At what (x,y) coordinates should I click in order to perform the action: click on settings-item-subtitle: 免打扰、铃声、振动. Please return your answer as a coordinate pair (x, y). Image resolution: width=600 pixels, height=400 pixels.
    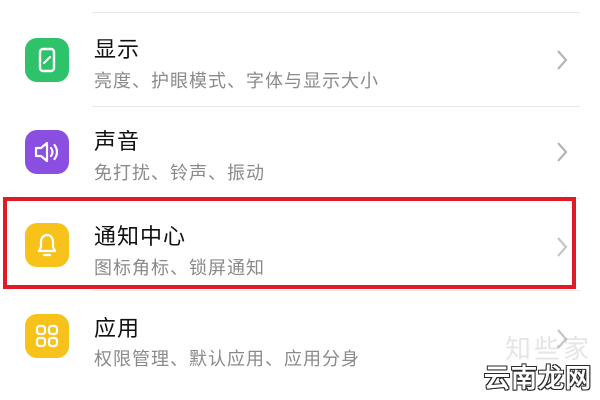
    Looking at the image, I should click on (179, 173).